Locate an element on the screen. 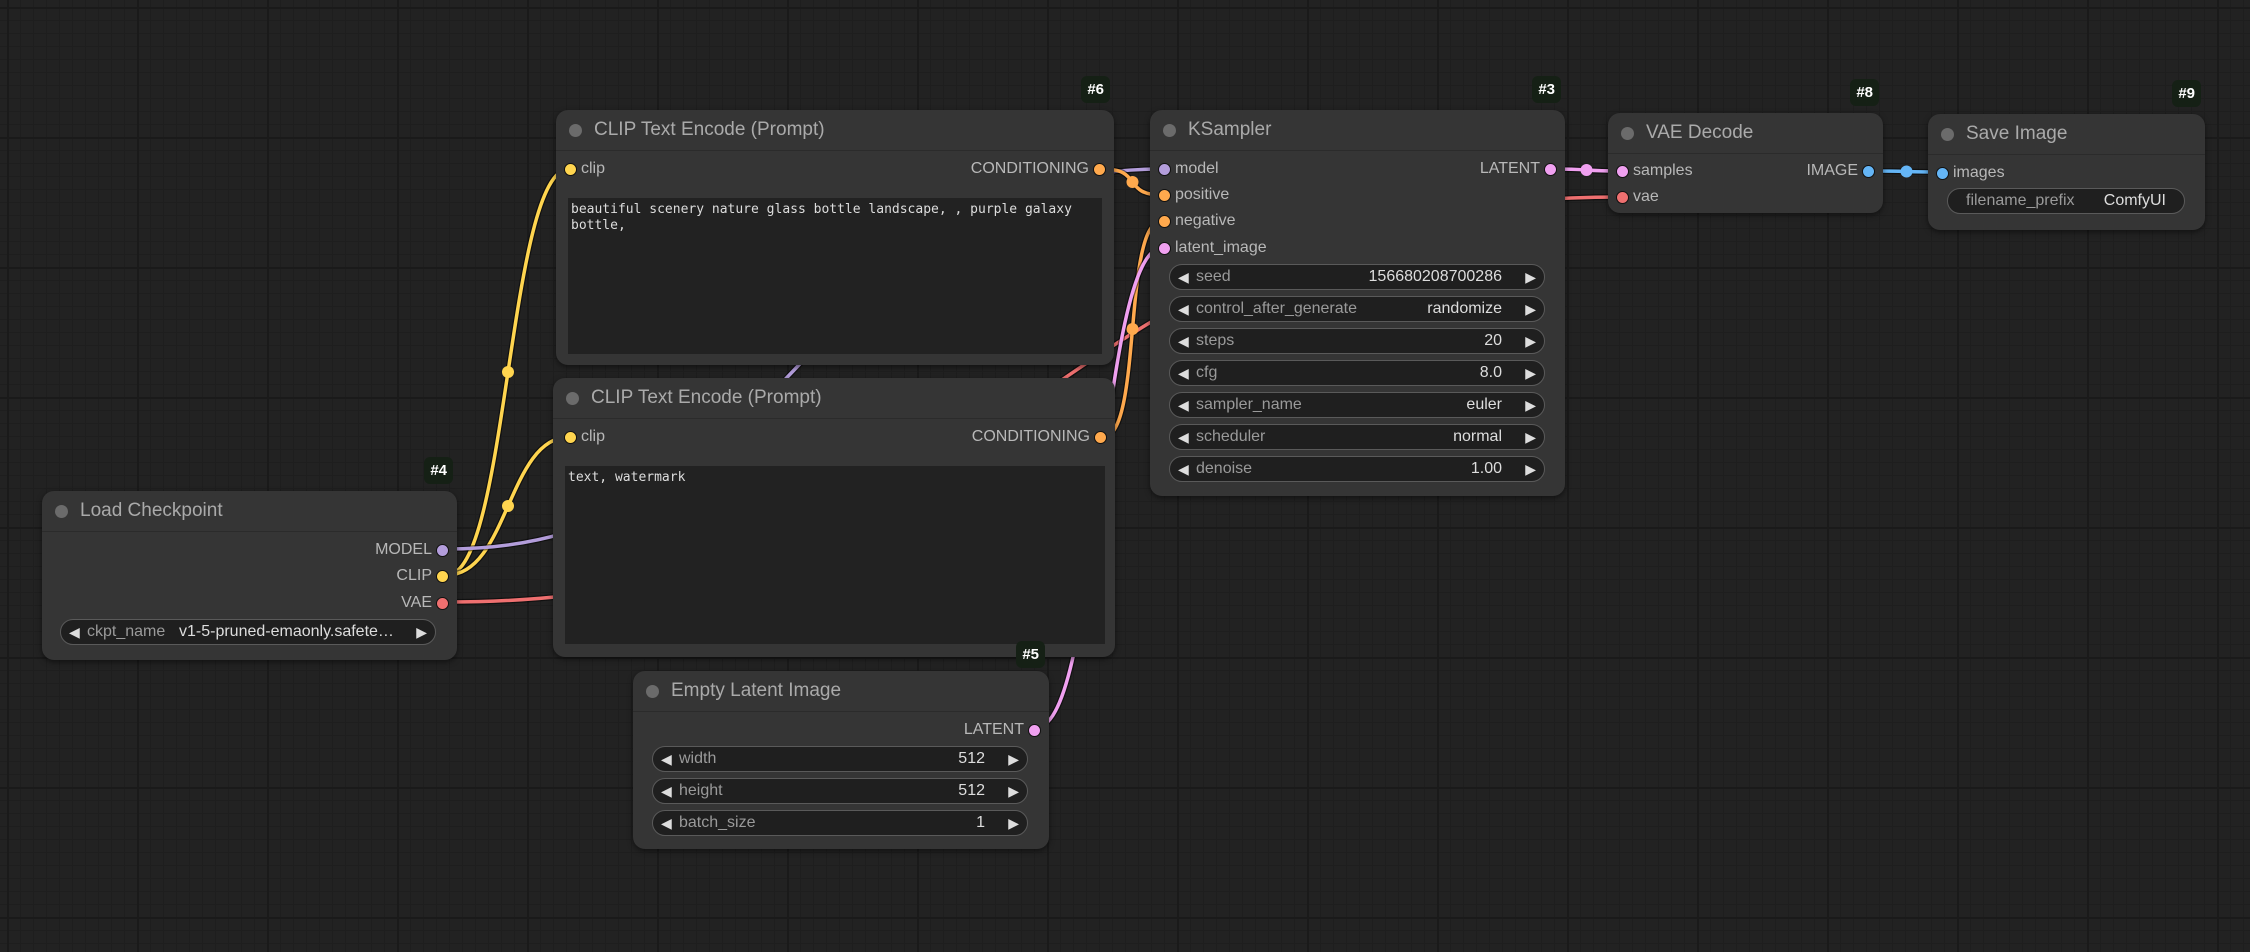 This screenshot has width=2250, height=952. widget-value: euler is located at coordinates (1484, 405).